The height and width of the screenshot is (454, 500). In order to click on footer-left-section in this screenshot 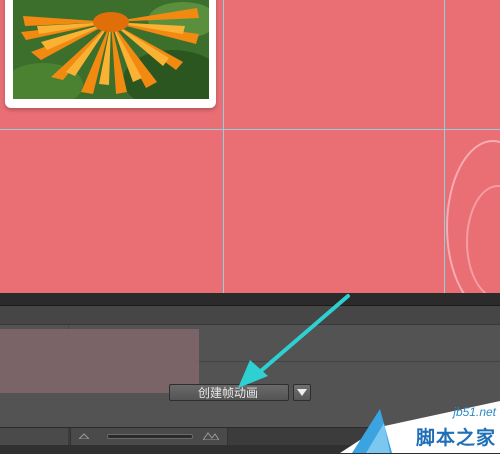, I will do `click(34, 436)`.